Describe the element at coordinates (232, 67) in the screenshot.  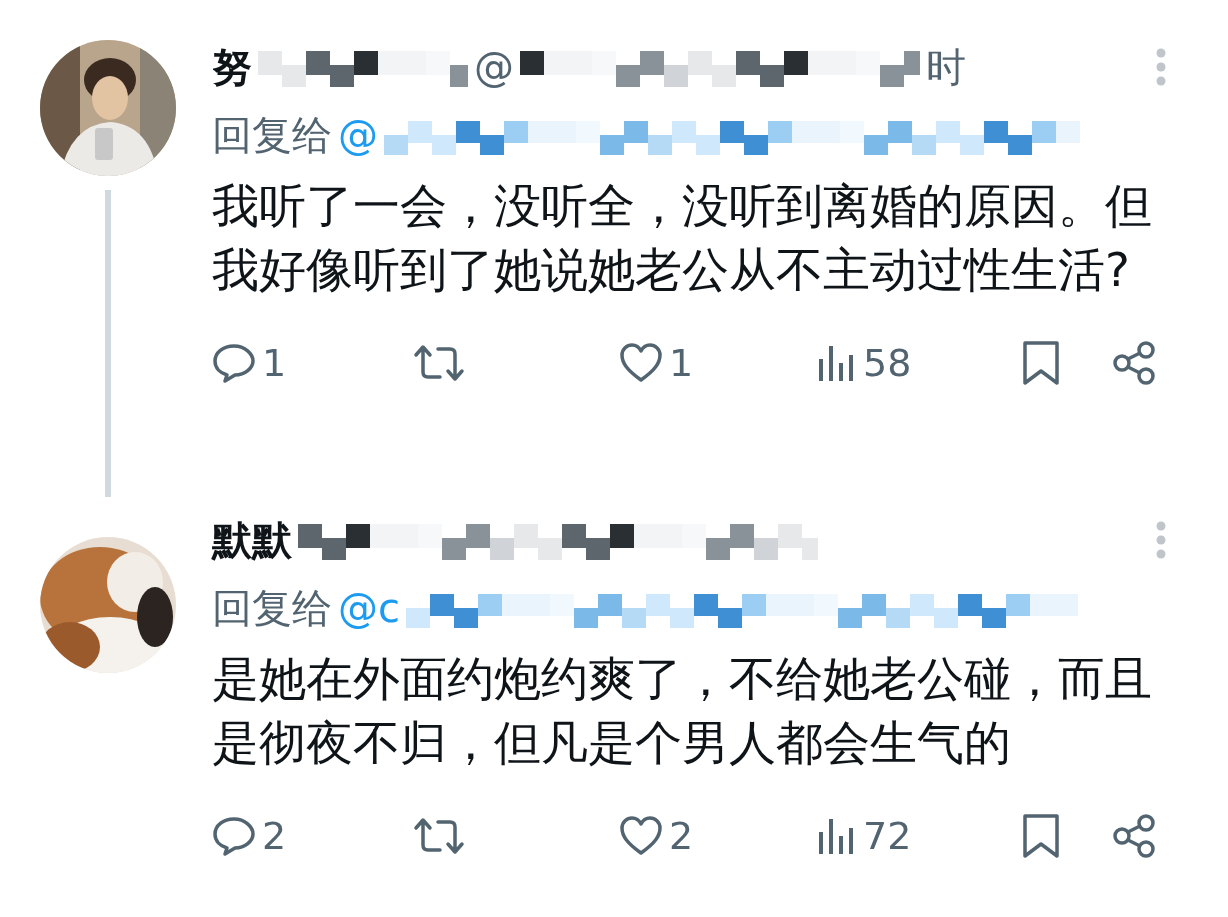
I see `user-name: 努` at that location.